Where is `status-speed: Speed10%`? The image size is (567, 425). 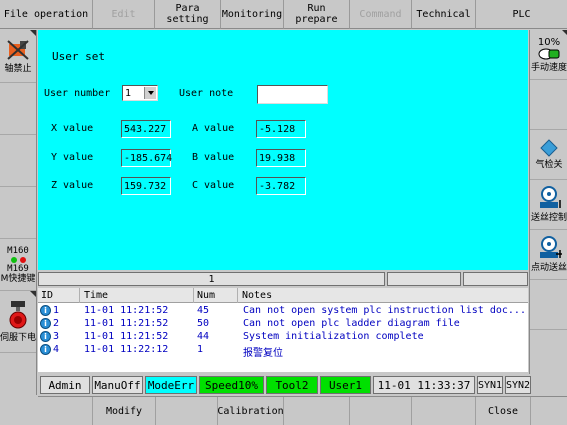
status-speed: Speed10% is located at coordinates (231, 385).